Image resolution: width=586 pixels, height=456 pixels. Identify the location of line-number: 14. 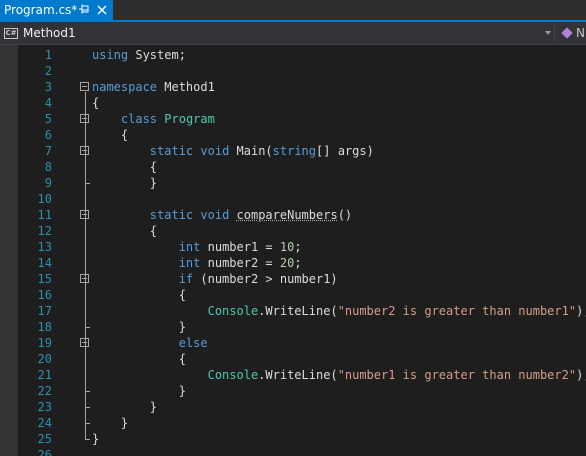
(44, 263).